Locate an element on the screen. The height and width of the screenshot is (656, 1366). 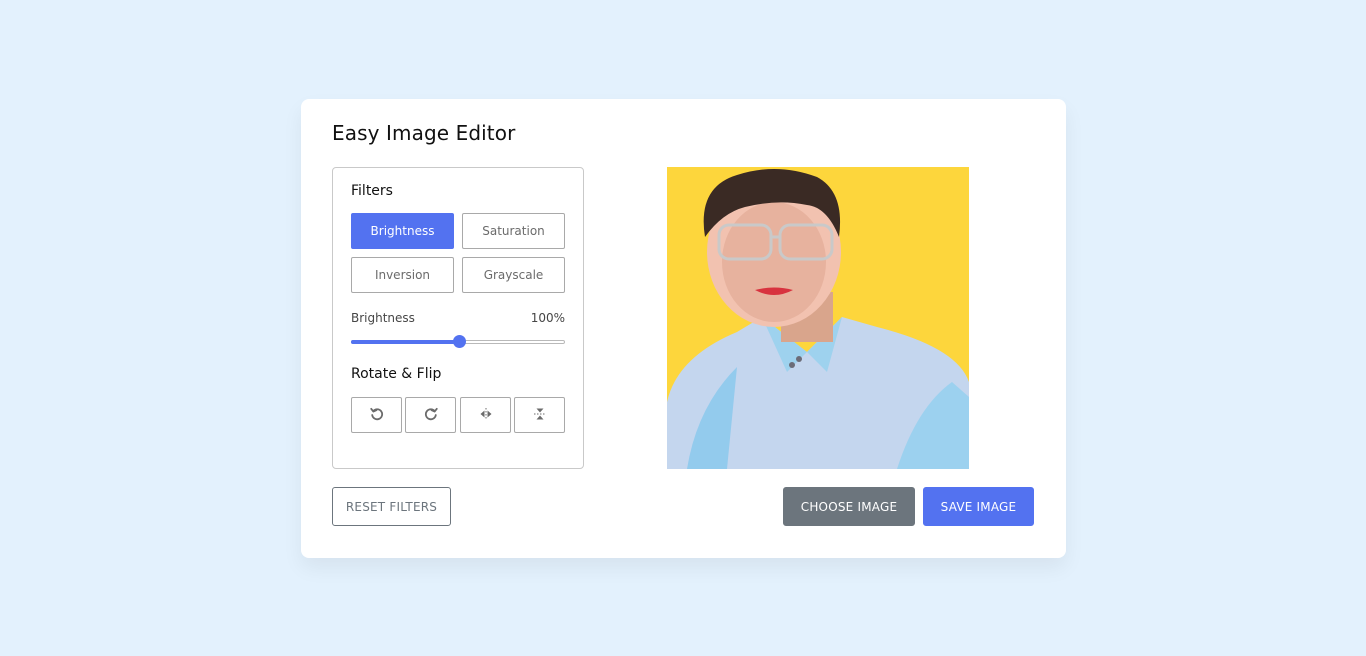
slider-name: Brightness is located at coordinates (383, 318).